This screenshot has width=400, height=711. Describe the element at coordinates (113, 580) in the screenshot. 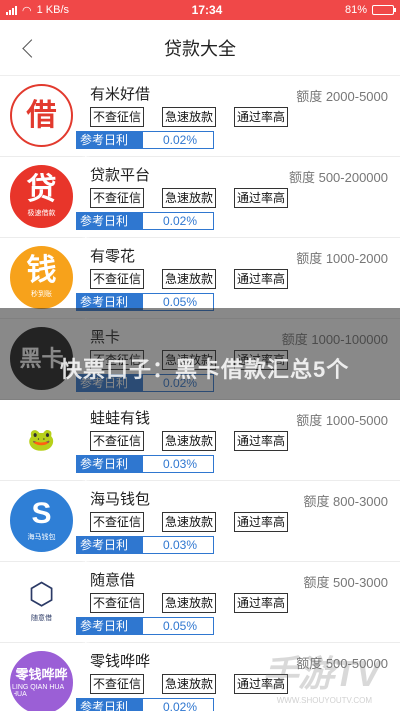

I see `loan-name: 随意借` at that location.